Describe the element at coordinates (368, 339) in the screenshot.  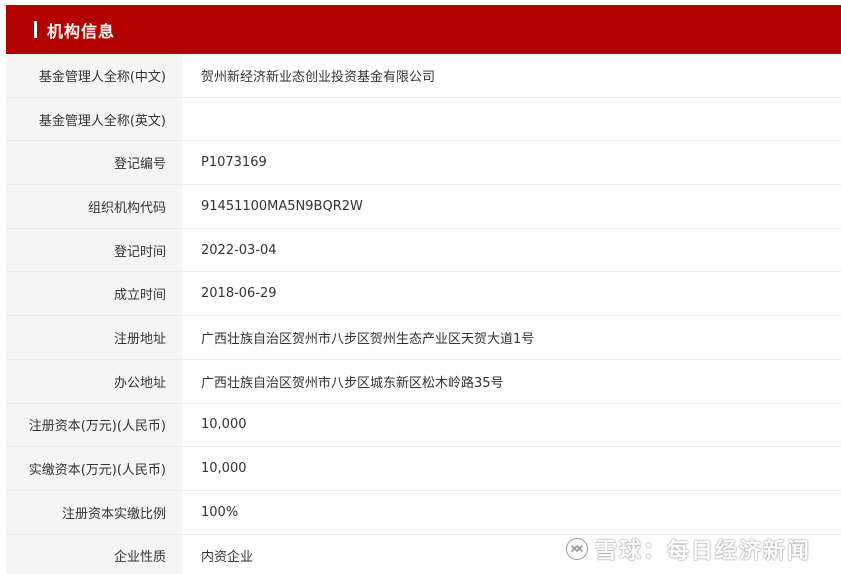
I see `row-value: 广西壮族自治区贺州市八步区贺州生态产业区天贺大道1号` at that location.